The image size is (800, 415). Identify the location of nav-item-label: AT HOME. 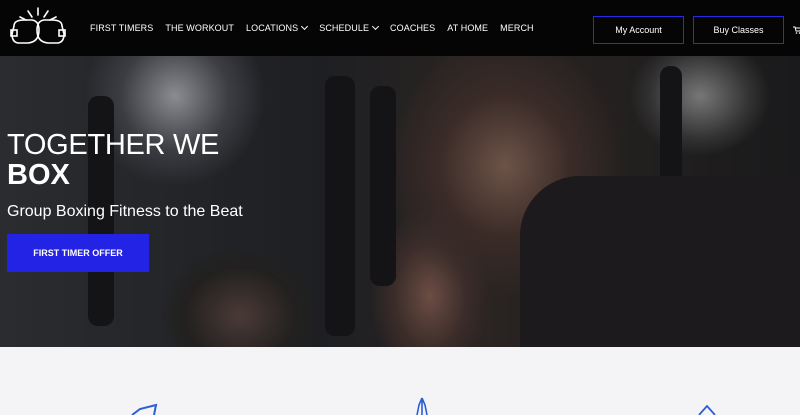
(468, 28).